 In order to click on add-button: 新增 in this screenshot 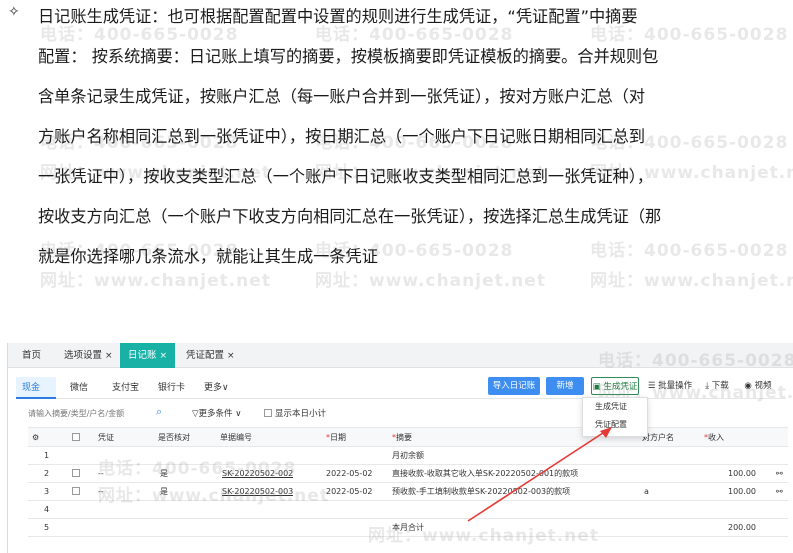, I will do `click(565, 386)`.